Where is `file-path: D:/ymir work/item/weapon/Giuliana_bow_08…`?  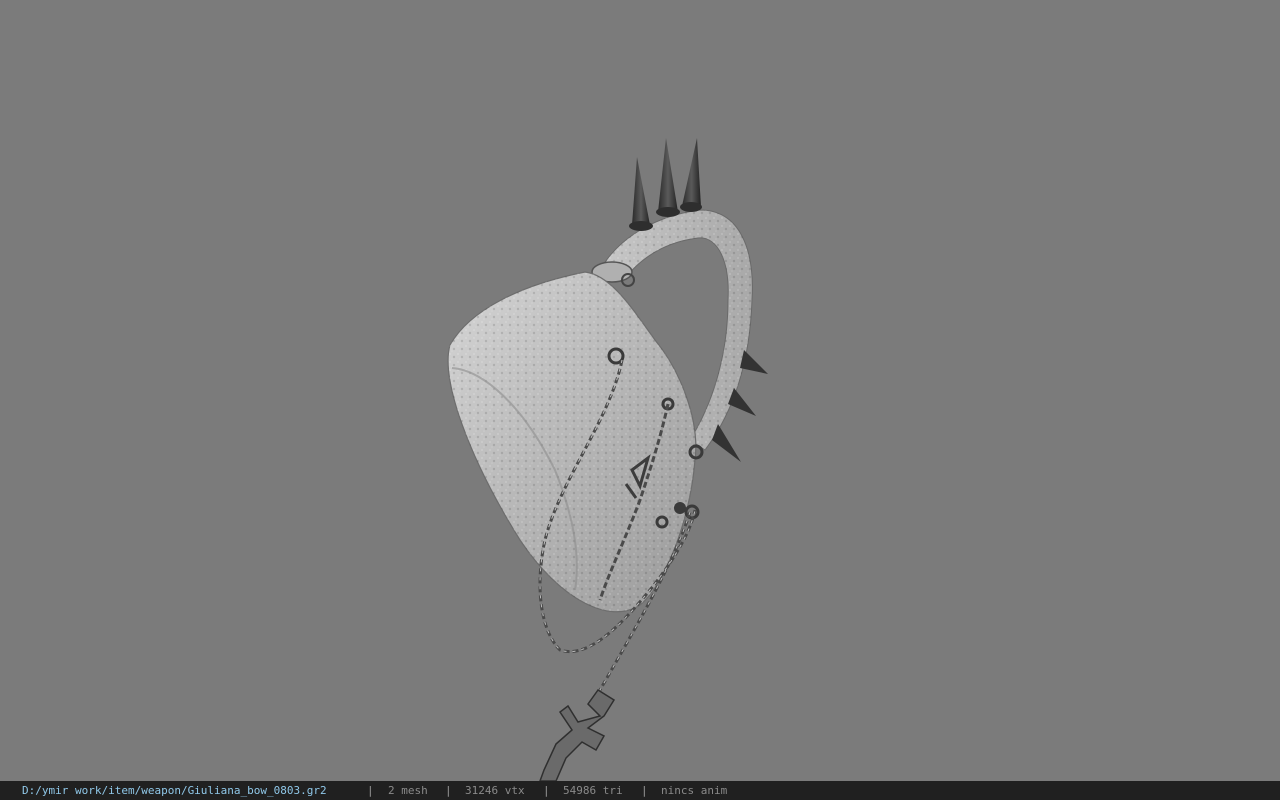
file-path: D:/ymir work/item/weapon/Giuliana_bow_08… is located at coordinates (174, 790).